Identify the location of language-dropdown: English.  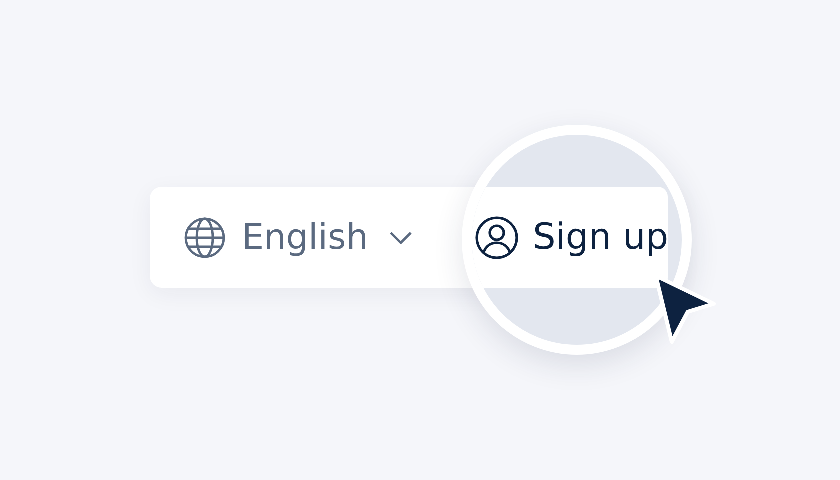
(298, 237).